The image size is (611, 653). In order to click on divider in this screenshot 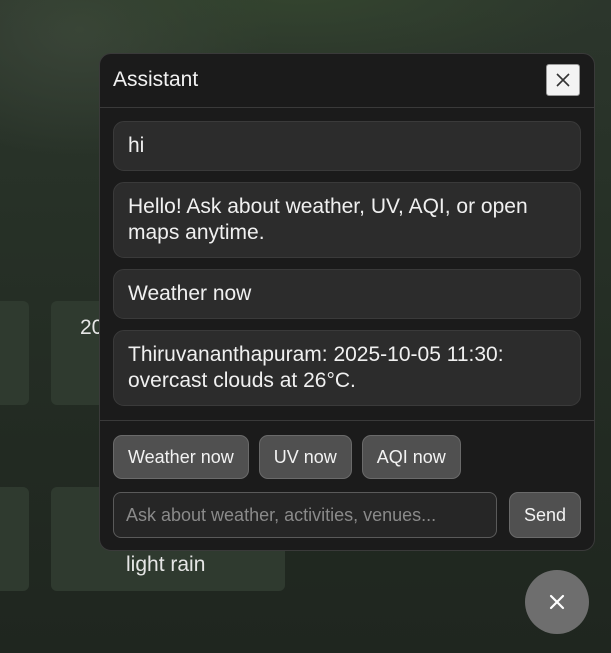, I will do `click(347, 420)`.